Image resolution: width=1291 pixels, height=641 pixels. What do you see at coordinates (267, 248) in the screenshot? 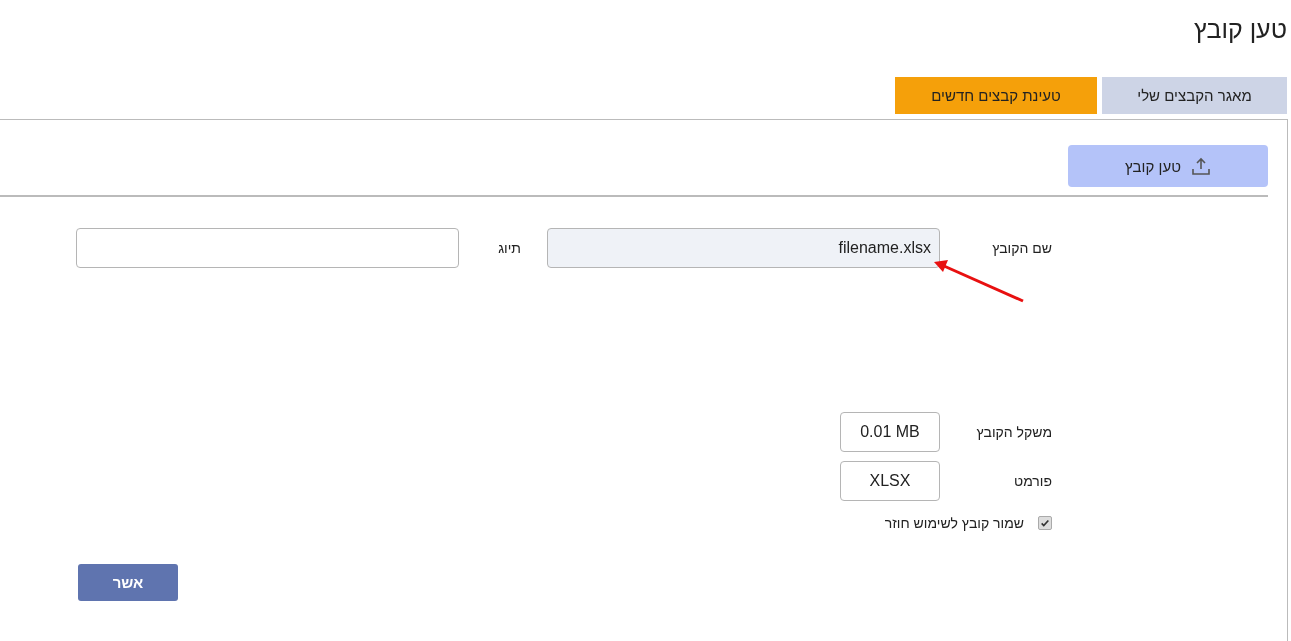
I see `tag-field` at bounding box center [267, 248].